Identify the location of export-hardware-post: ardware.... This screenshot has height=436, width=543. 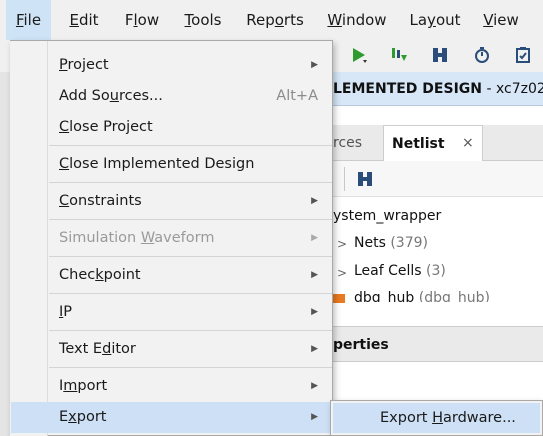
(479, 418).